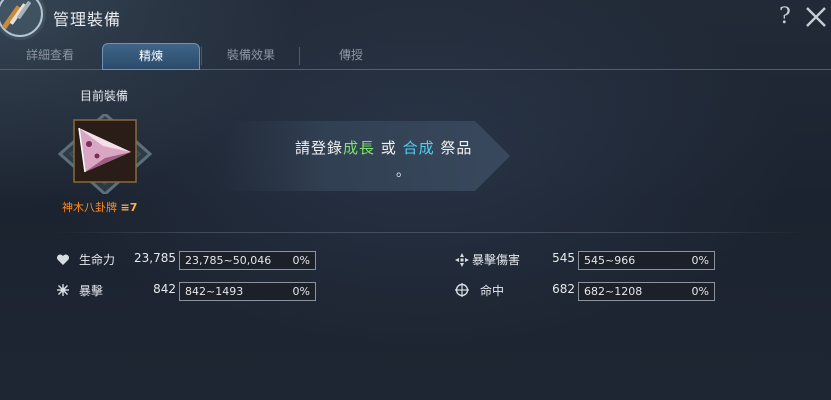  Describe the element at coordinates (646, 260) in the screenshot. I see `stat-range-box-critical-damage: 545~966 0%` at that location.